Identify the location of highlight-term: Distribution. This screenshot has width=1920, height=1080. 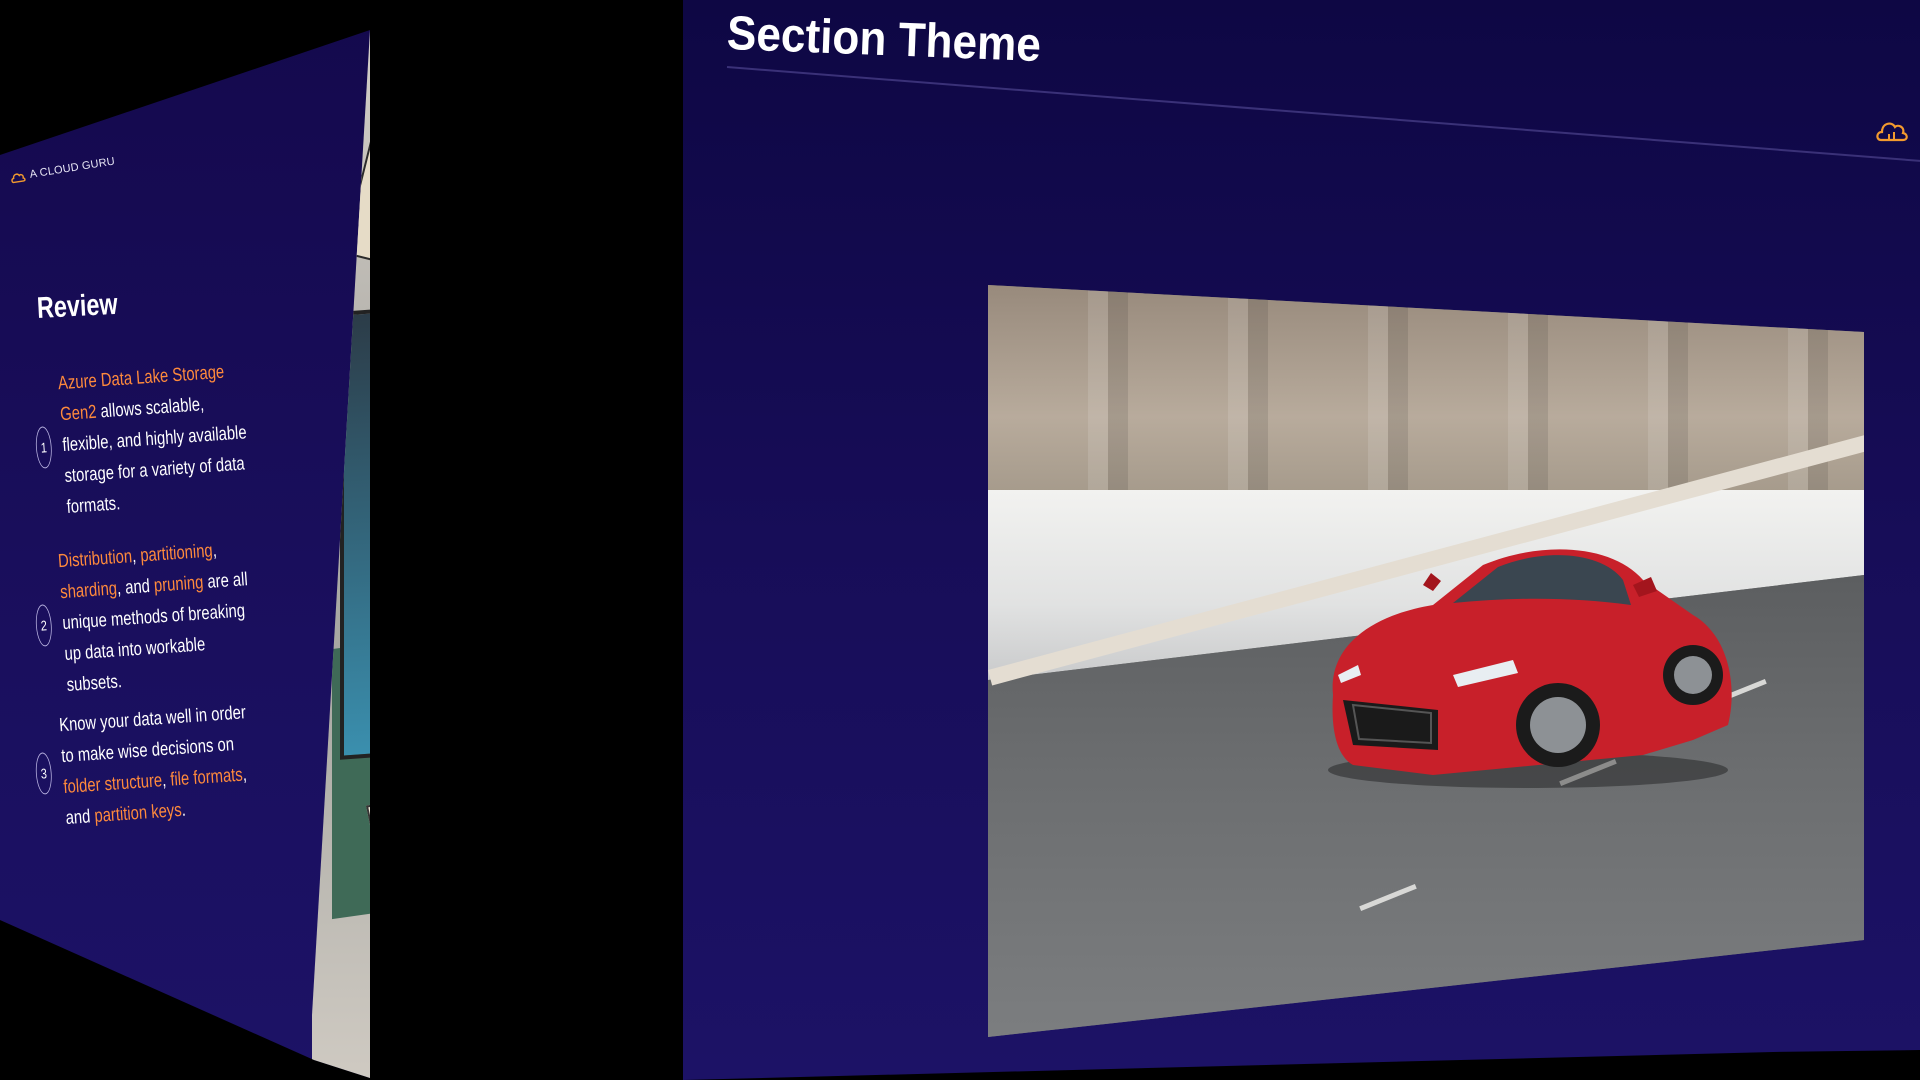
(95, 559).